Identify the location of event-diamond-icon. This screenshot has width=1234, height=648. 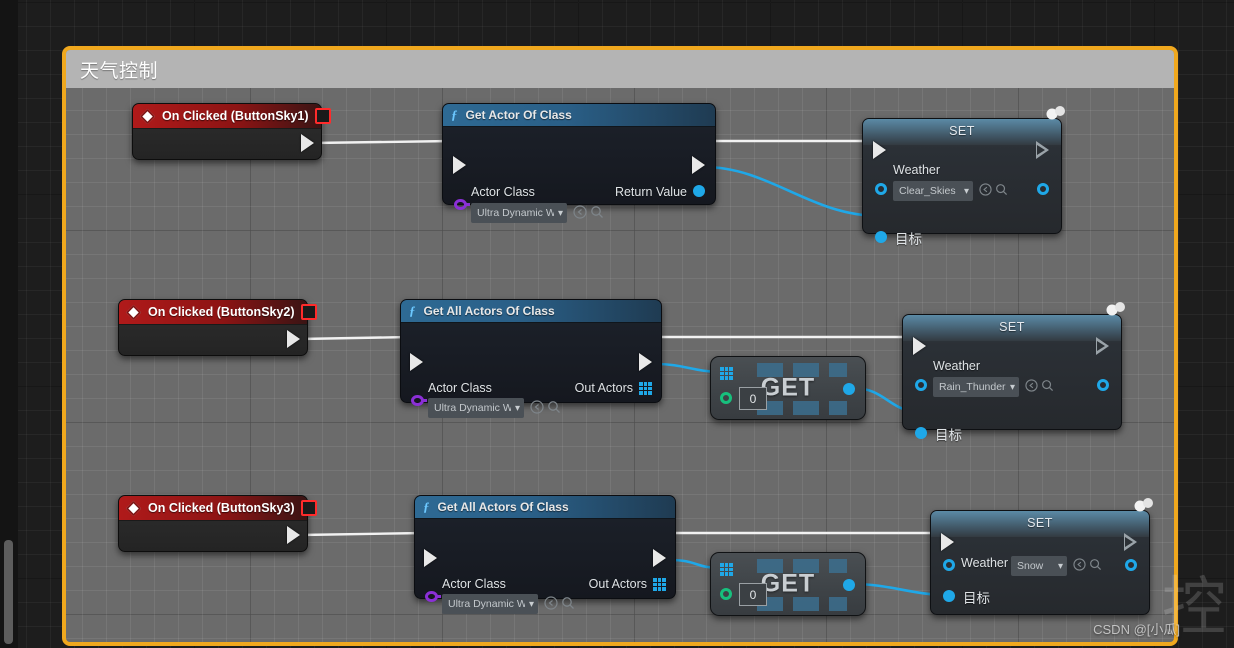
(133, 312).